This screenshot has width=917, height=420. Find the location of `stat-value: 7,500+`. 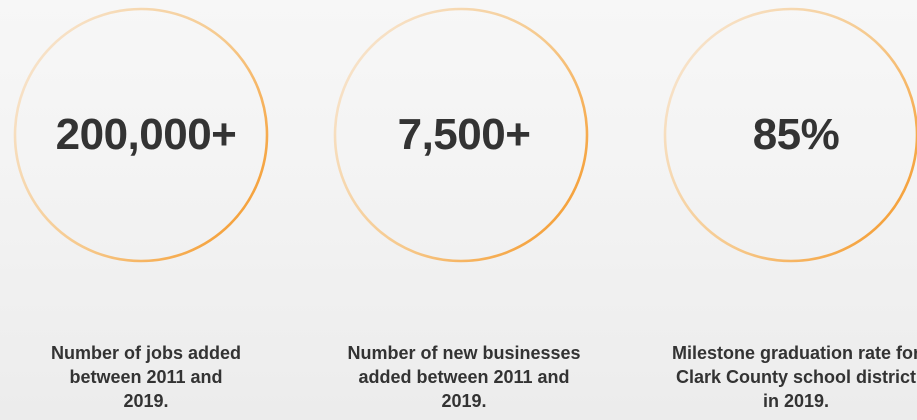

stat-value: 7,500+ is located at coordinates (464, 134).